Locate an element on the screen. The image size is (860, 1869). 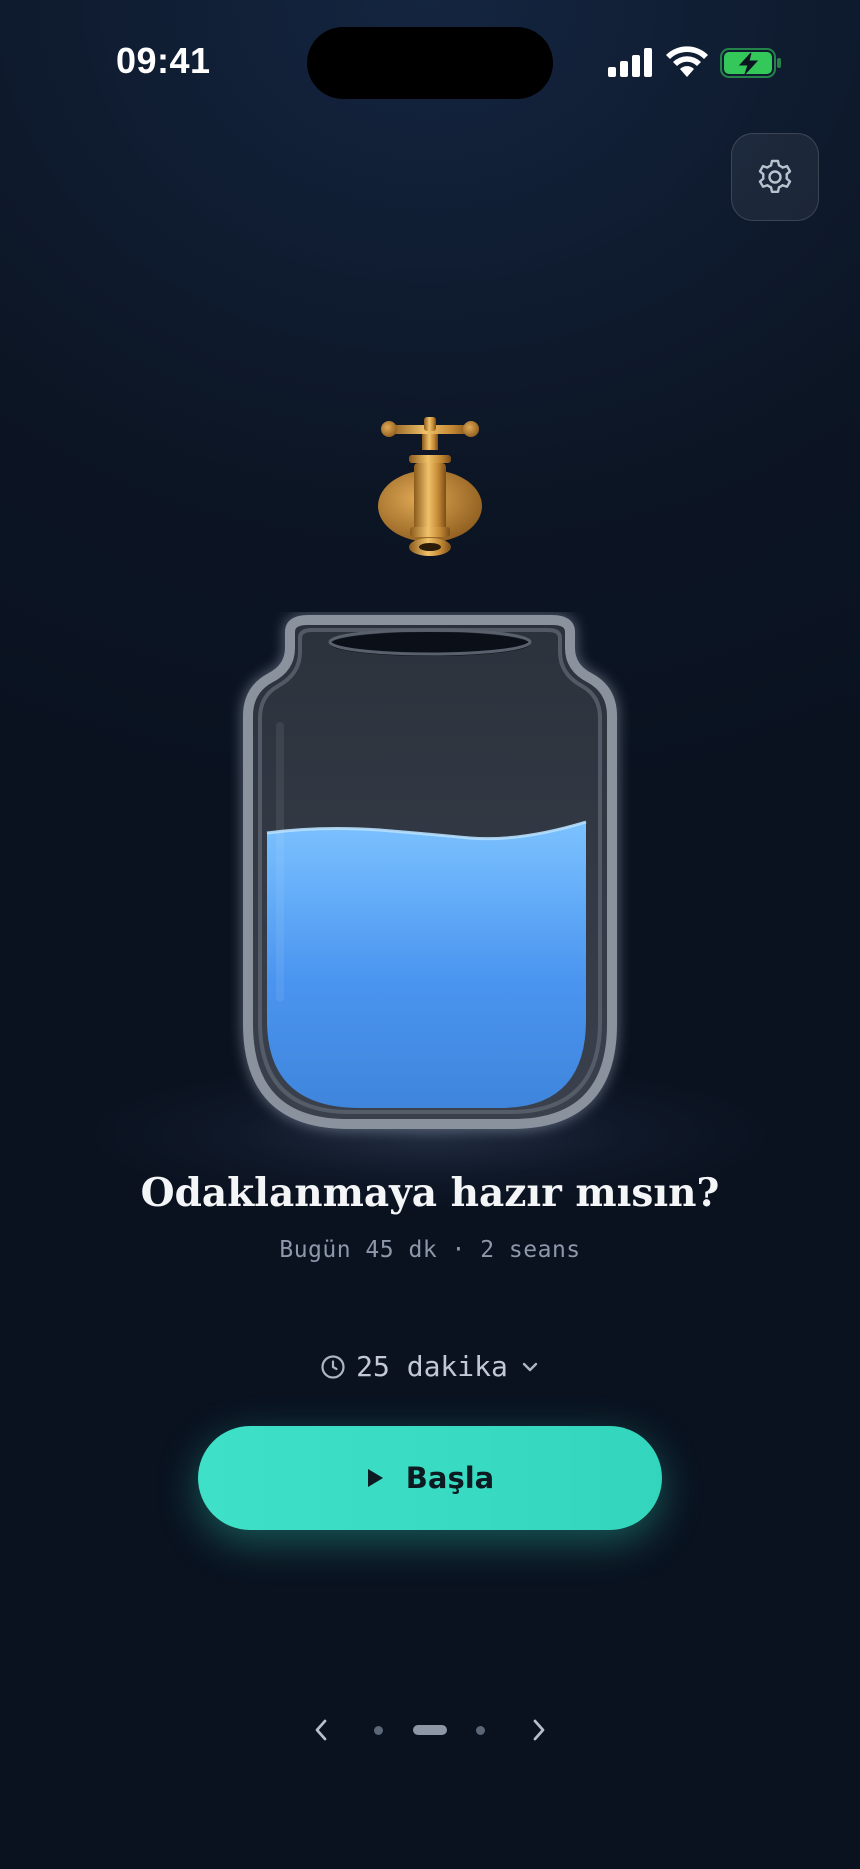
clock-icon is located at coordinates (333, 1366).